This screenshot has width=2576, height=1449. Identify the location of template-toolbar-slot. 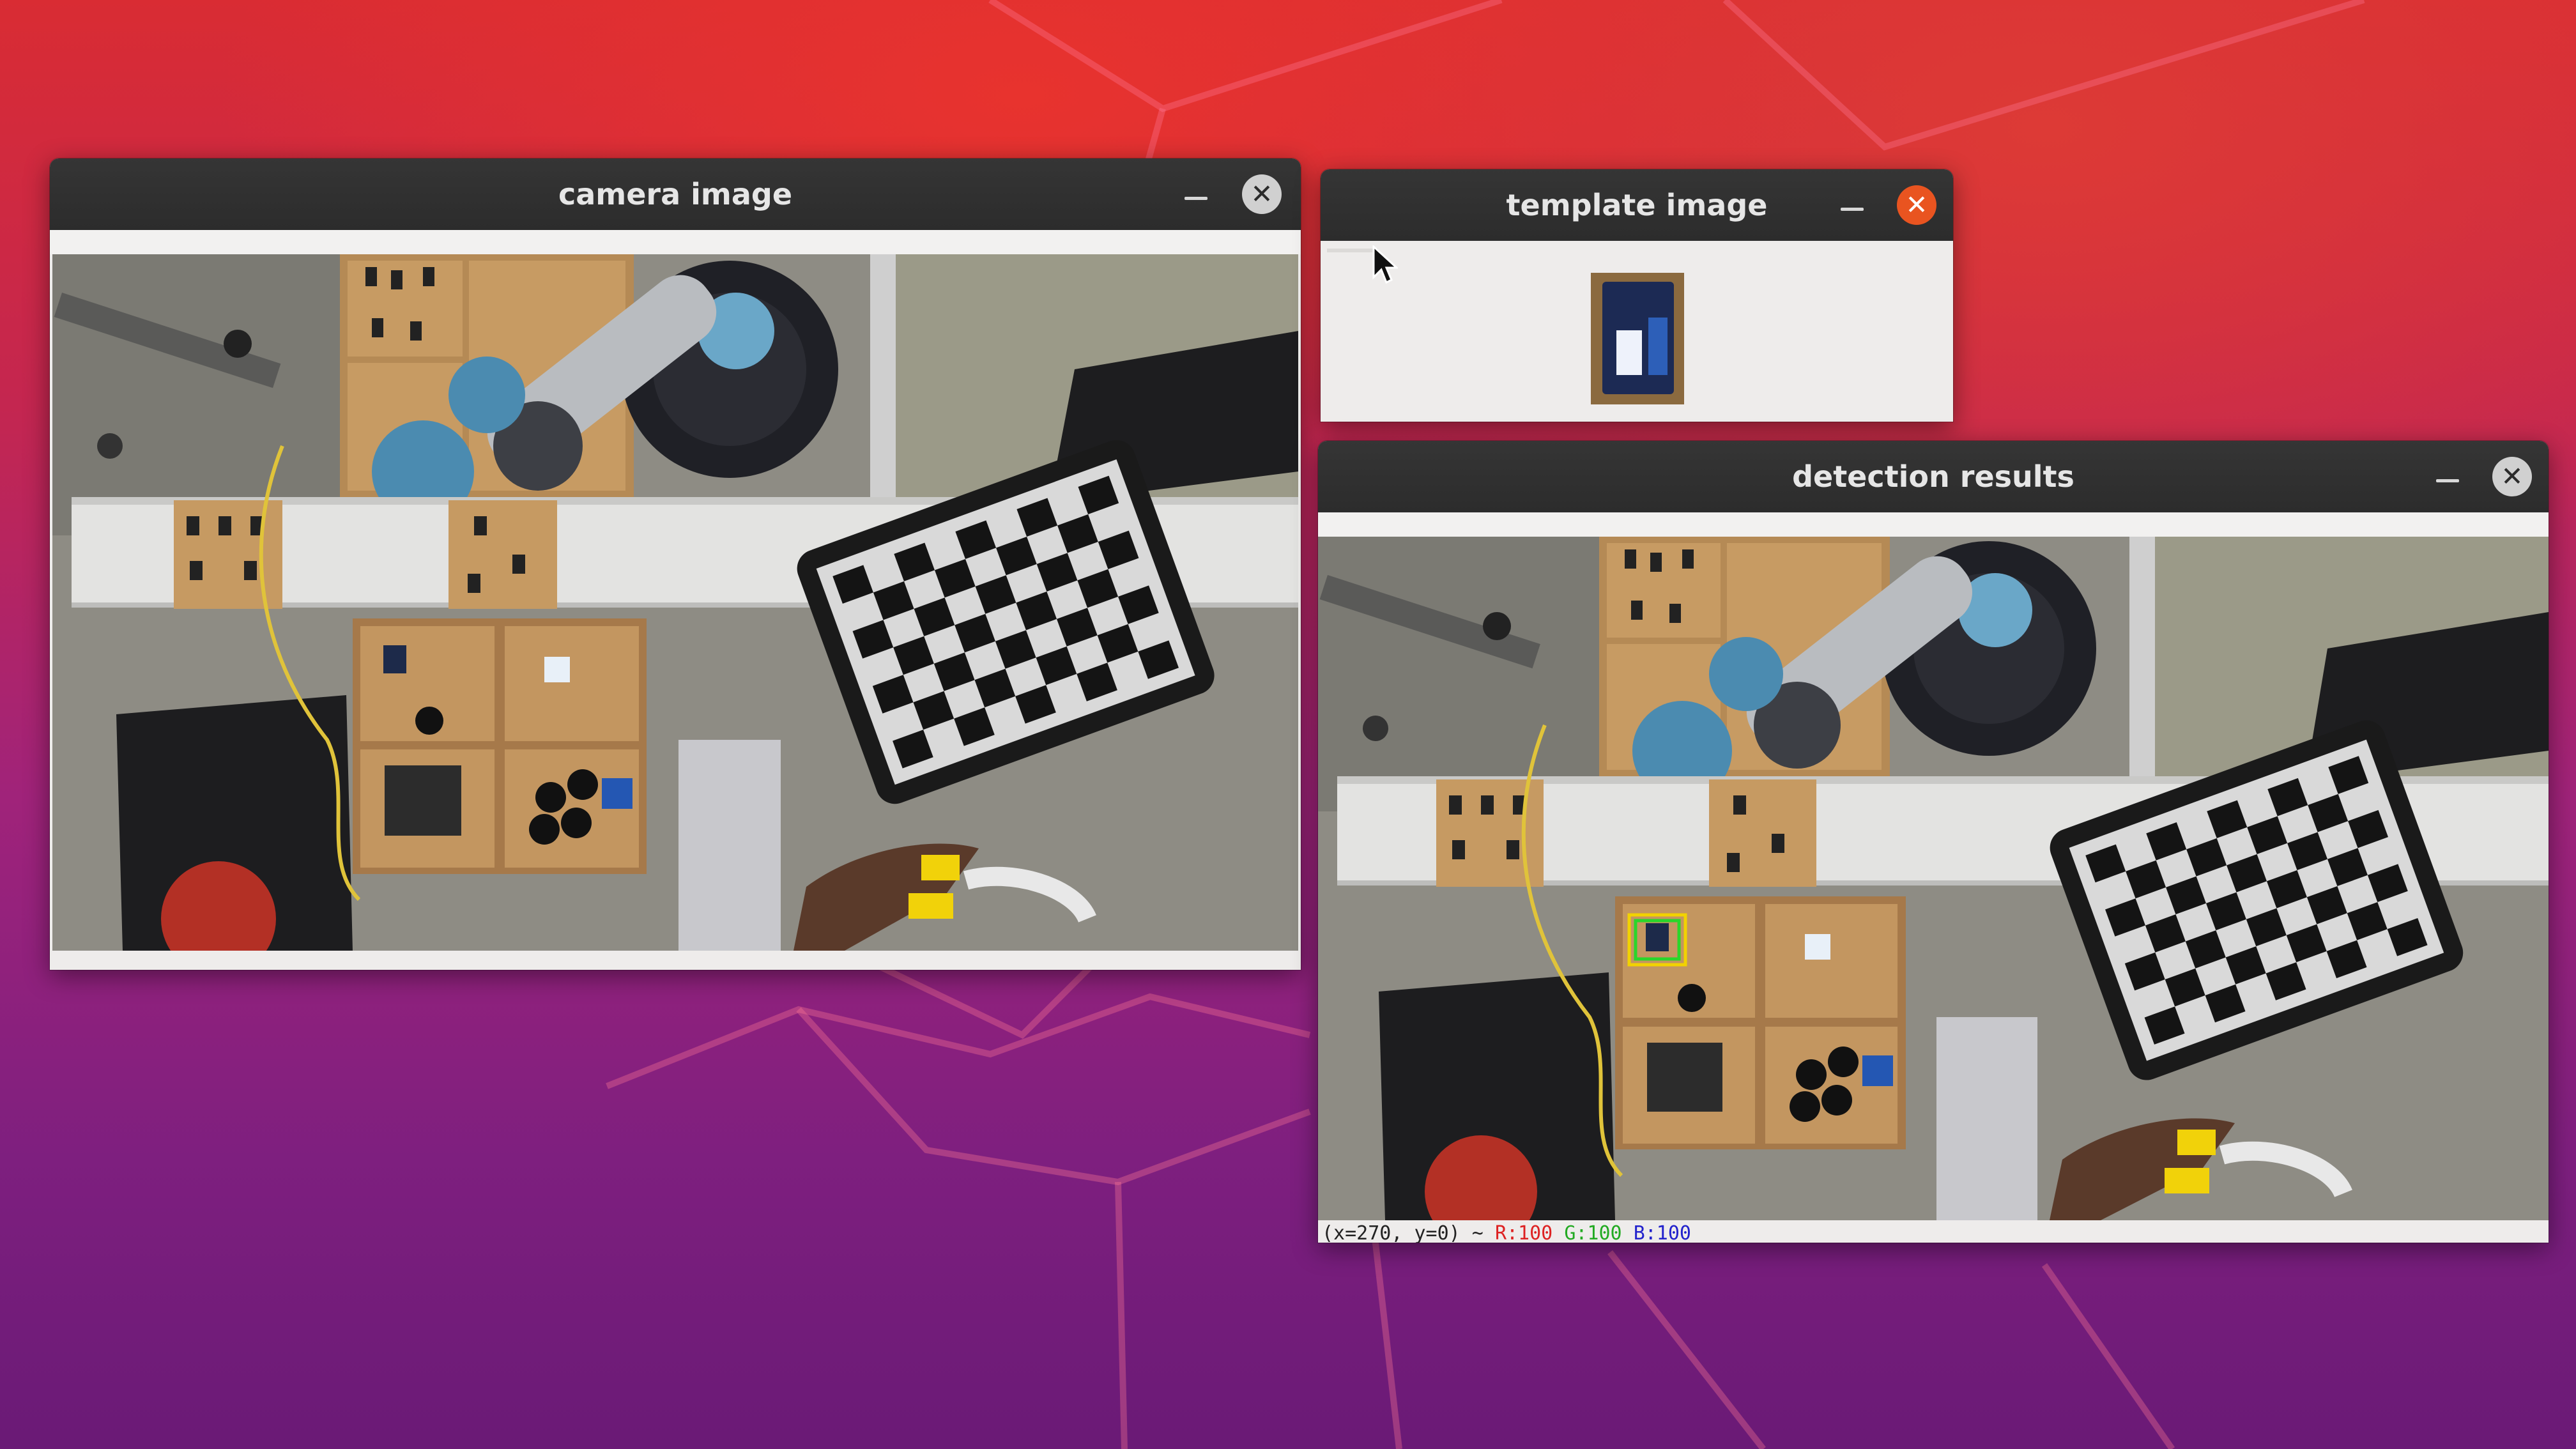
(1352, 250).